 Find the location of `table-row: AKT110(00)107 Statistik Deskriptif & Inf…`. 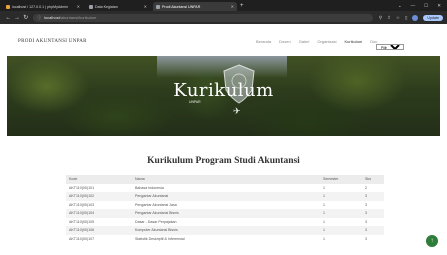

table-row: AKT110(00)107 Statistik Deskriptif & Inf… is located at coordinates (225, 239).